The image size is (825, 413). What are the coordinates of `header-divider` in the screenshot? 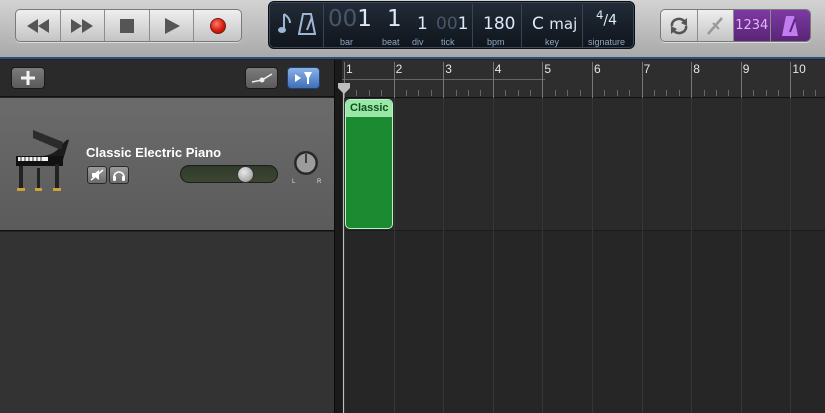 It's located at (338, 236).